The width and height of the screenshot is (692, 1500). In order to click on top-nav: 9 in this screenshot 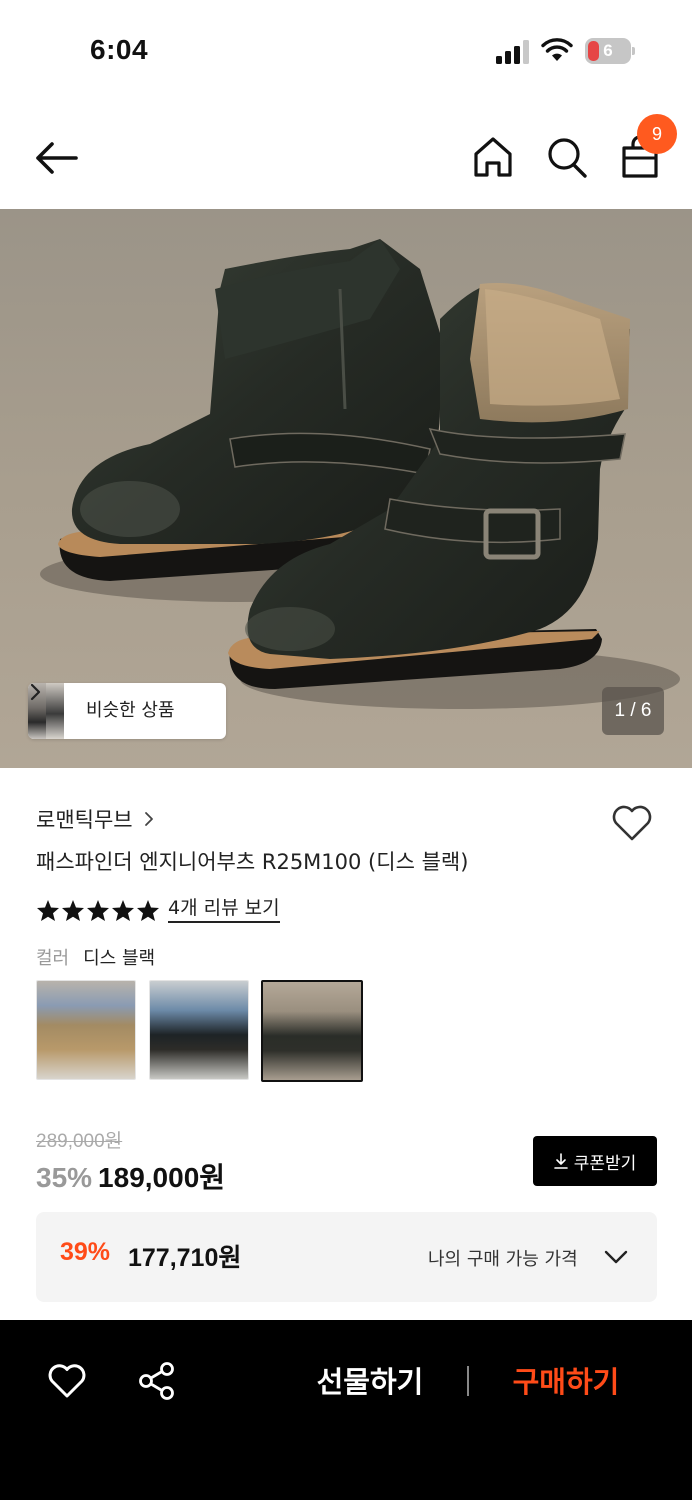, I will do `click(346, 159)`.